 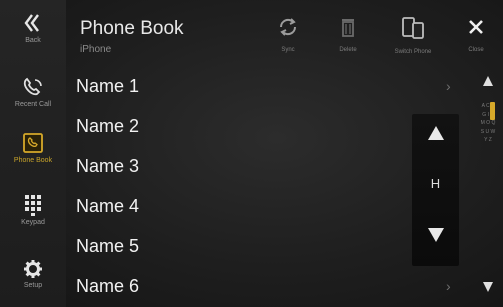 What do you see at coordinates (476, 29) in the screenshot?
I see `close-icon` at bounding box center [476, 29].